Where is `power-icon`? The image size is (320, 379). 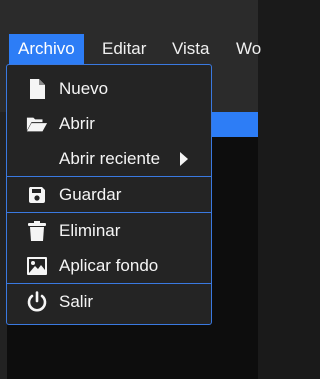
power-icon is located at coordinates (37, 301).